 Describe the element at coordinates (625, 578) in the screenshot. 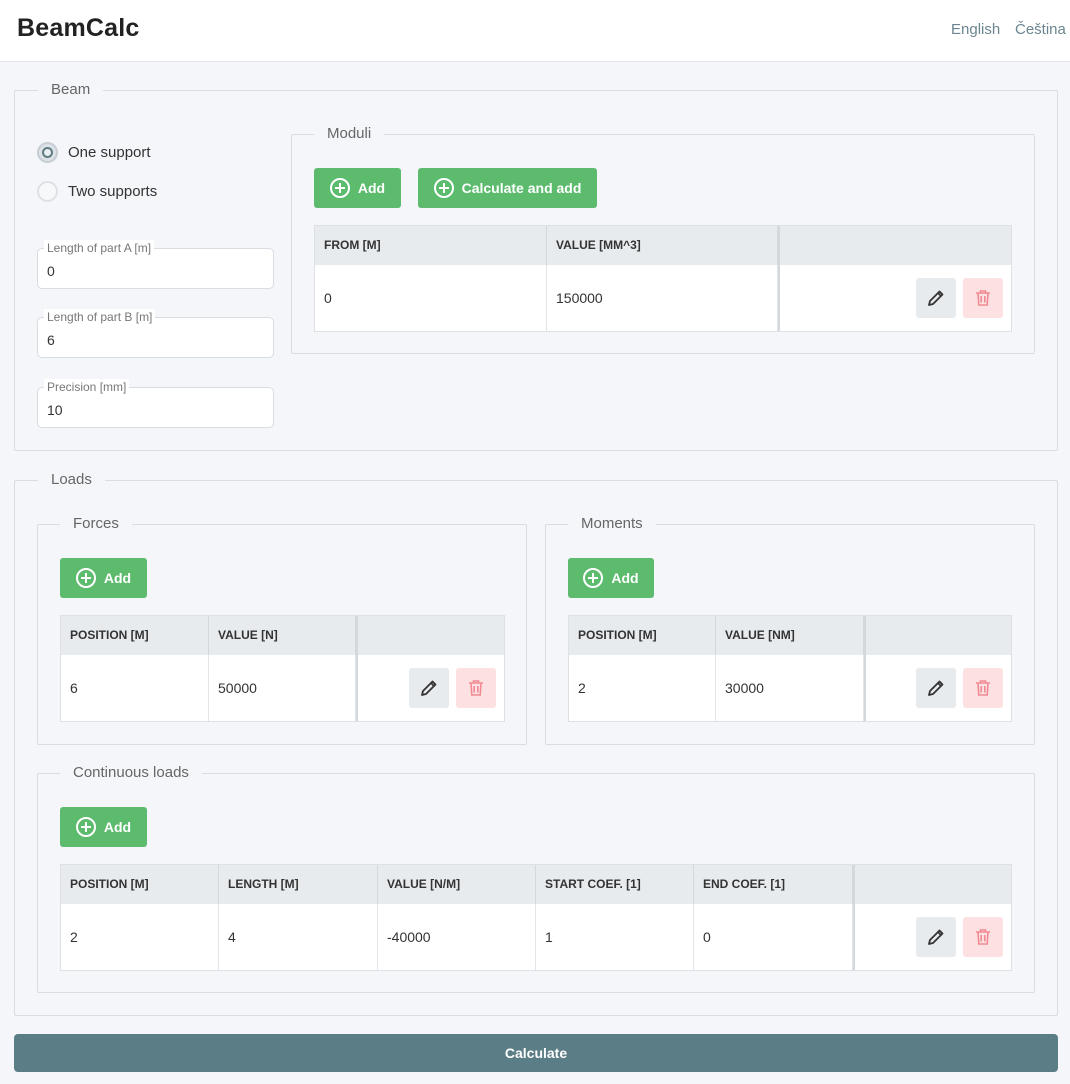

I see `moments-add-label: Add` at that location.